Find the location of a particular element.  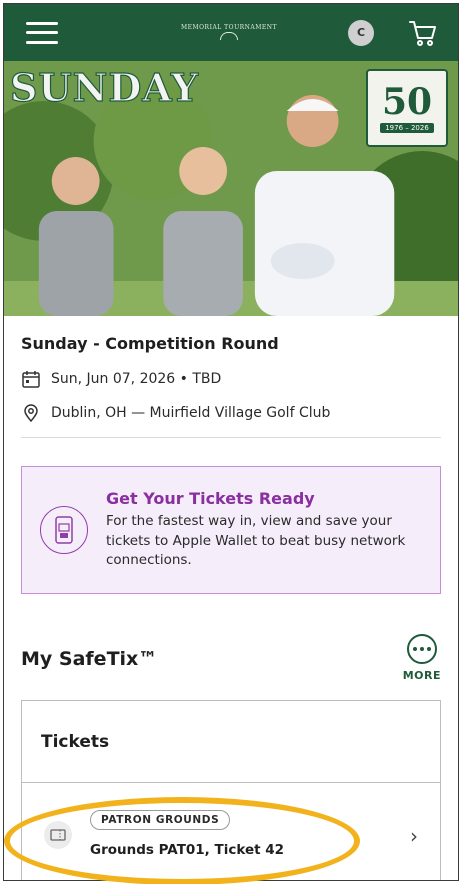

ticket-tag: PATRON GROUNDS is located at coordinates (160, 820).